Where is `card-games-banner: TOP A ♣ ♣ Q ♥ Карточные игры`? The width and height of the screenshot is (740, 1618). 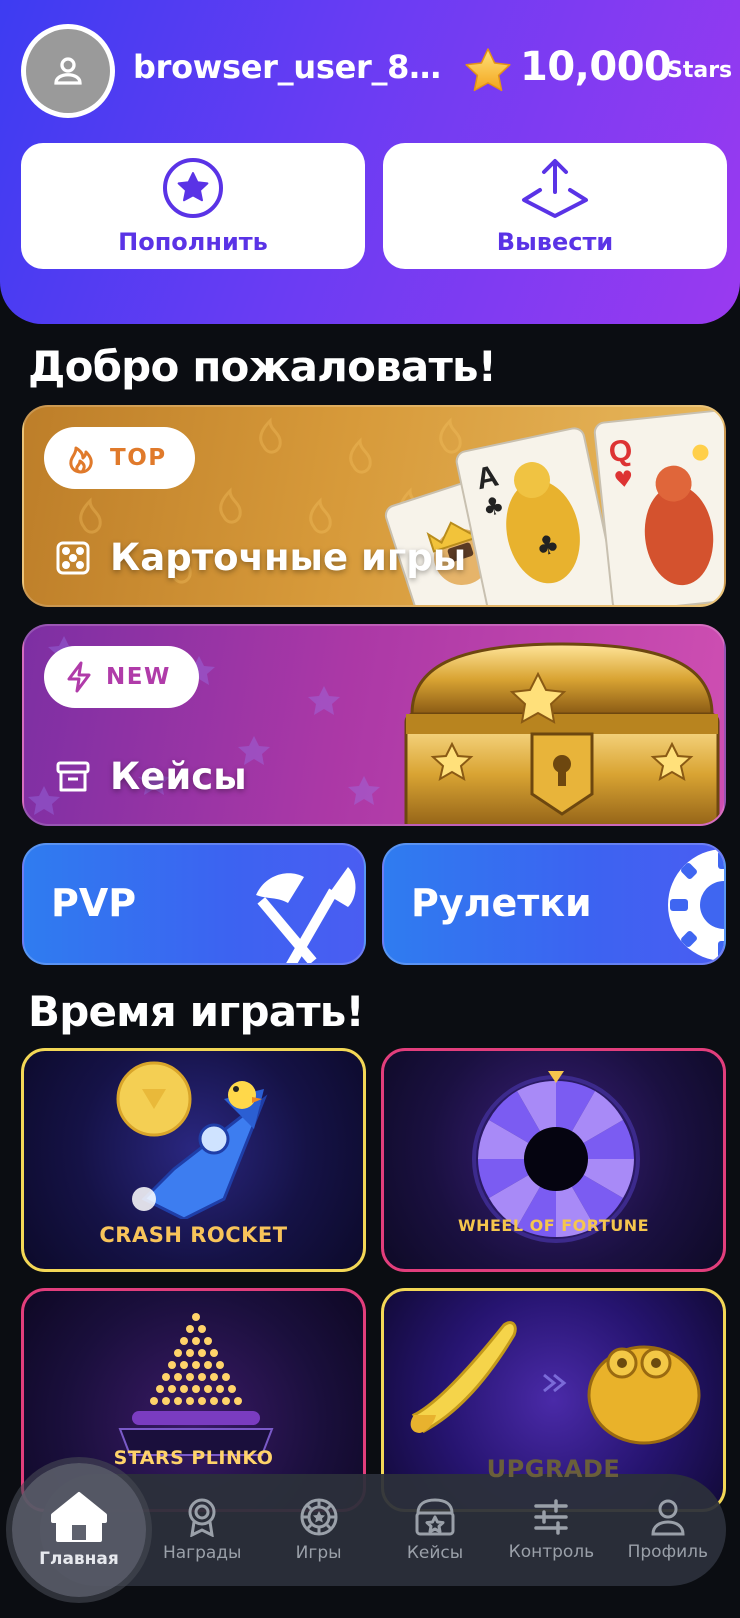 card-games-banner: TOP A ♣ ♣ Q ♥ Карточные игры is located at coordinates (374, 506).